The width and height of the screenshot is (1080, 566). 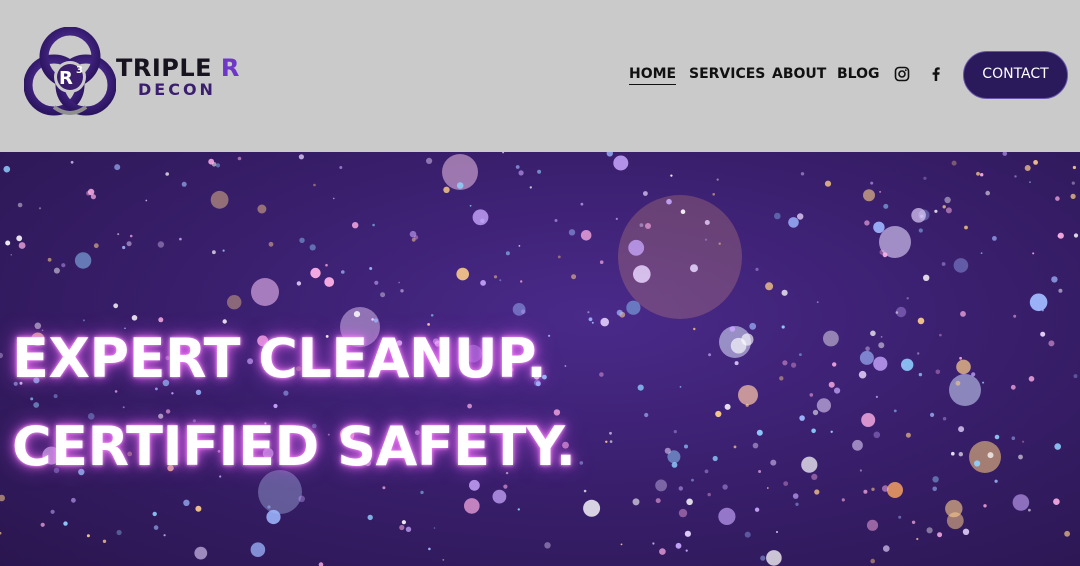 What do you see at coordinates (66, 78) in the screenshot?
I see `logo-mark-letter: R` at bounding box center [66, 78].